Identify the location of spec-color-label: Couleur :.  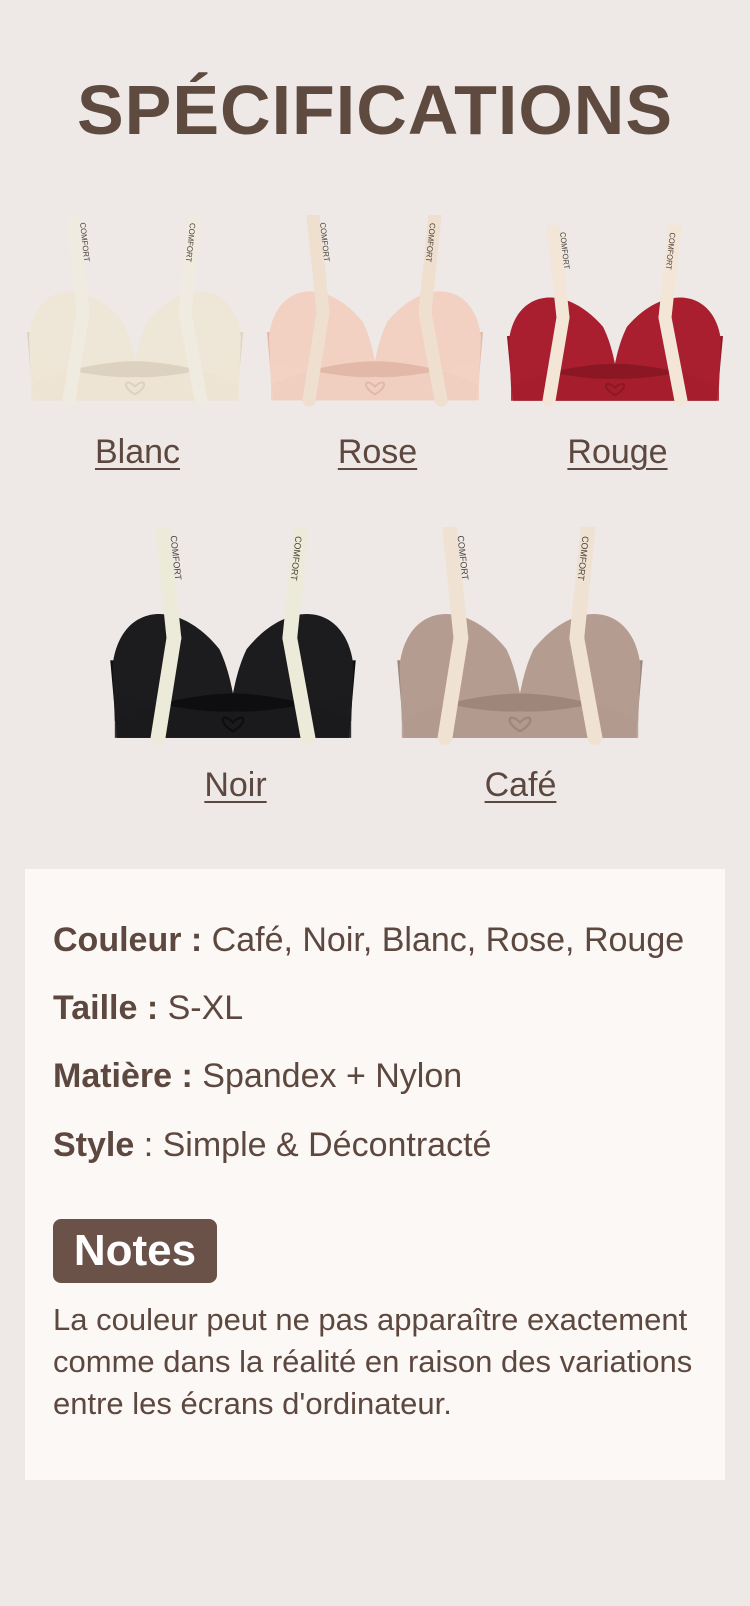
(128, 940).